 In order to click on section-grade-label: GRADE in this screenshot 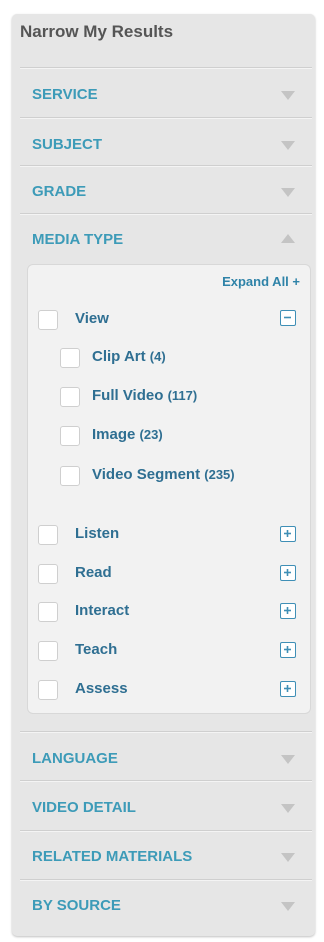, I will do `click(59, 191)`.